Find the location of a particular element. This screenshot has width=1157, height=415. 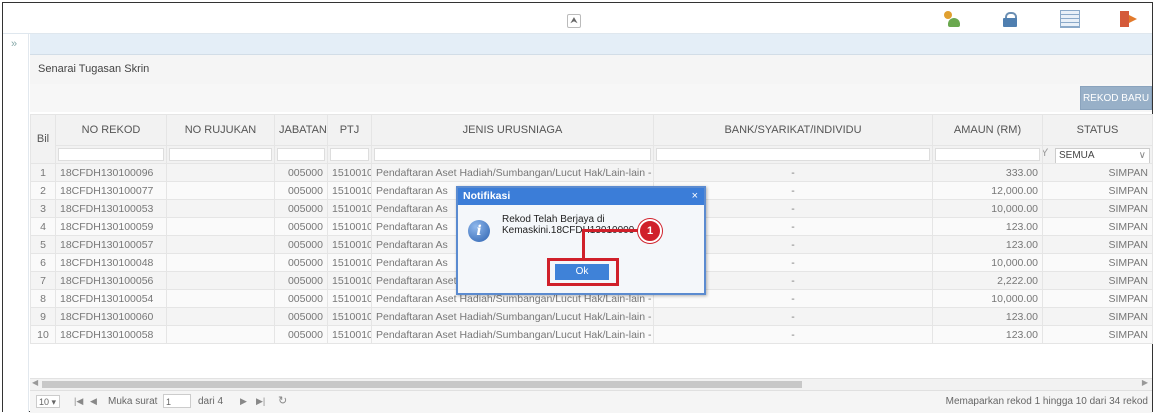

filter-no-rujukan is located at coordinates (220, 154).